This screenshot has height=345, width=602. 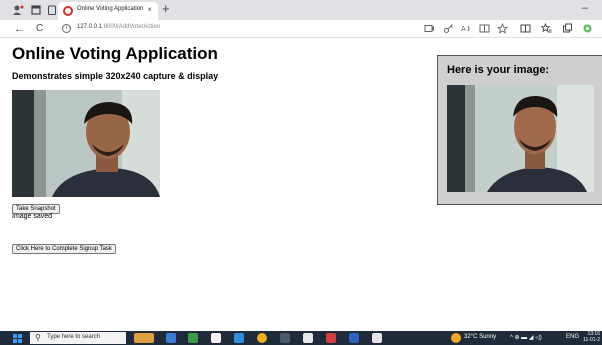 What do you see at coordinates (377, 338) in the screenshot?
I see `cmd-app-icon` at bounding box center [377, 338].